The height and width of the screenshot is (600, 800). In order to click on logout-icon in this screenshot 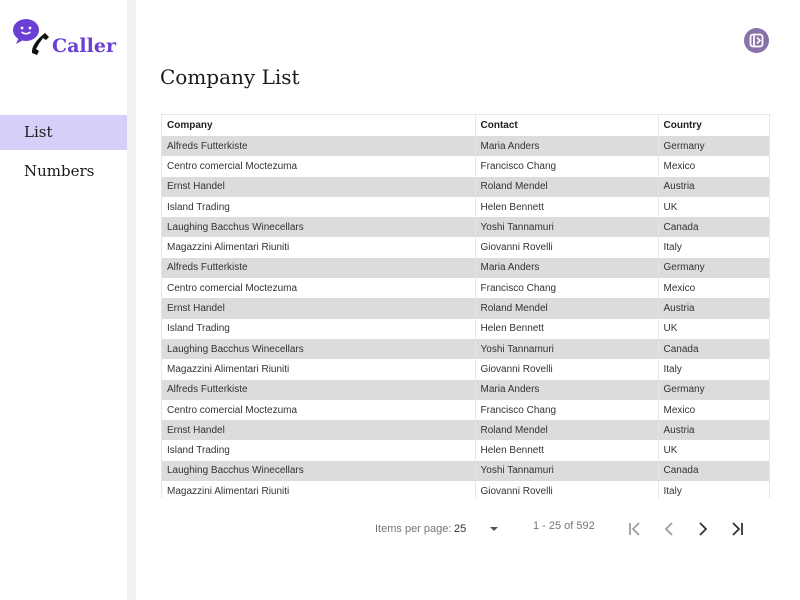, I will do `click(756, 40)`.